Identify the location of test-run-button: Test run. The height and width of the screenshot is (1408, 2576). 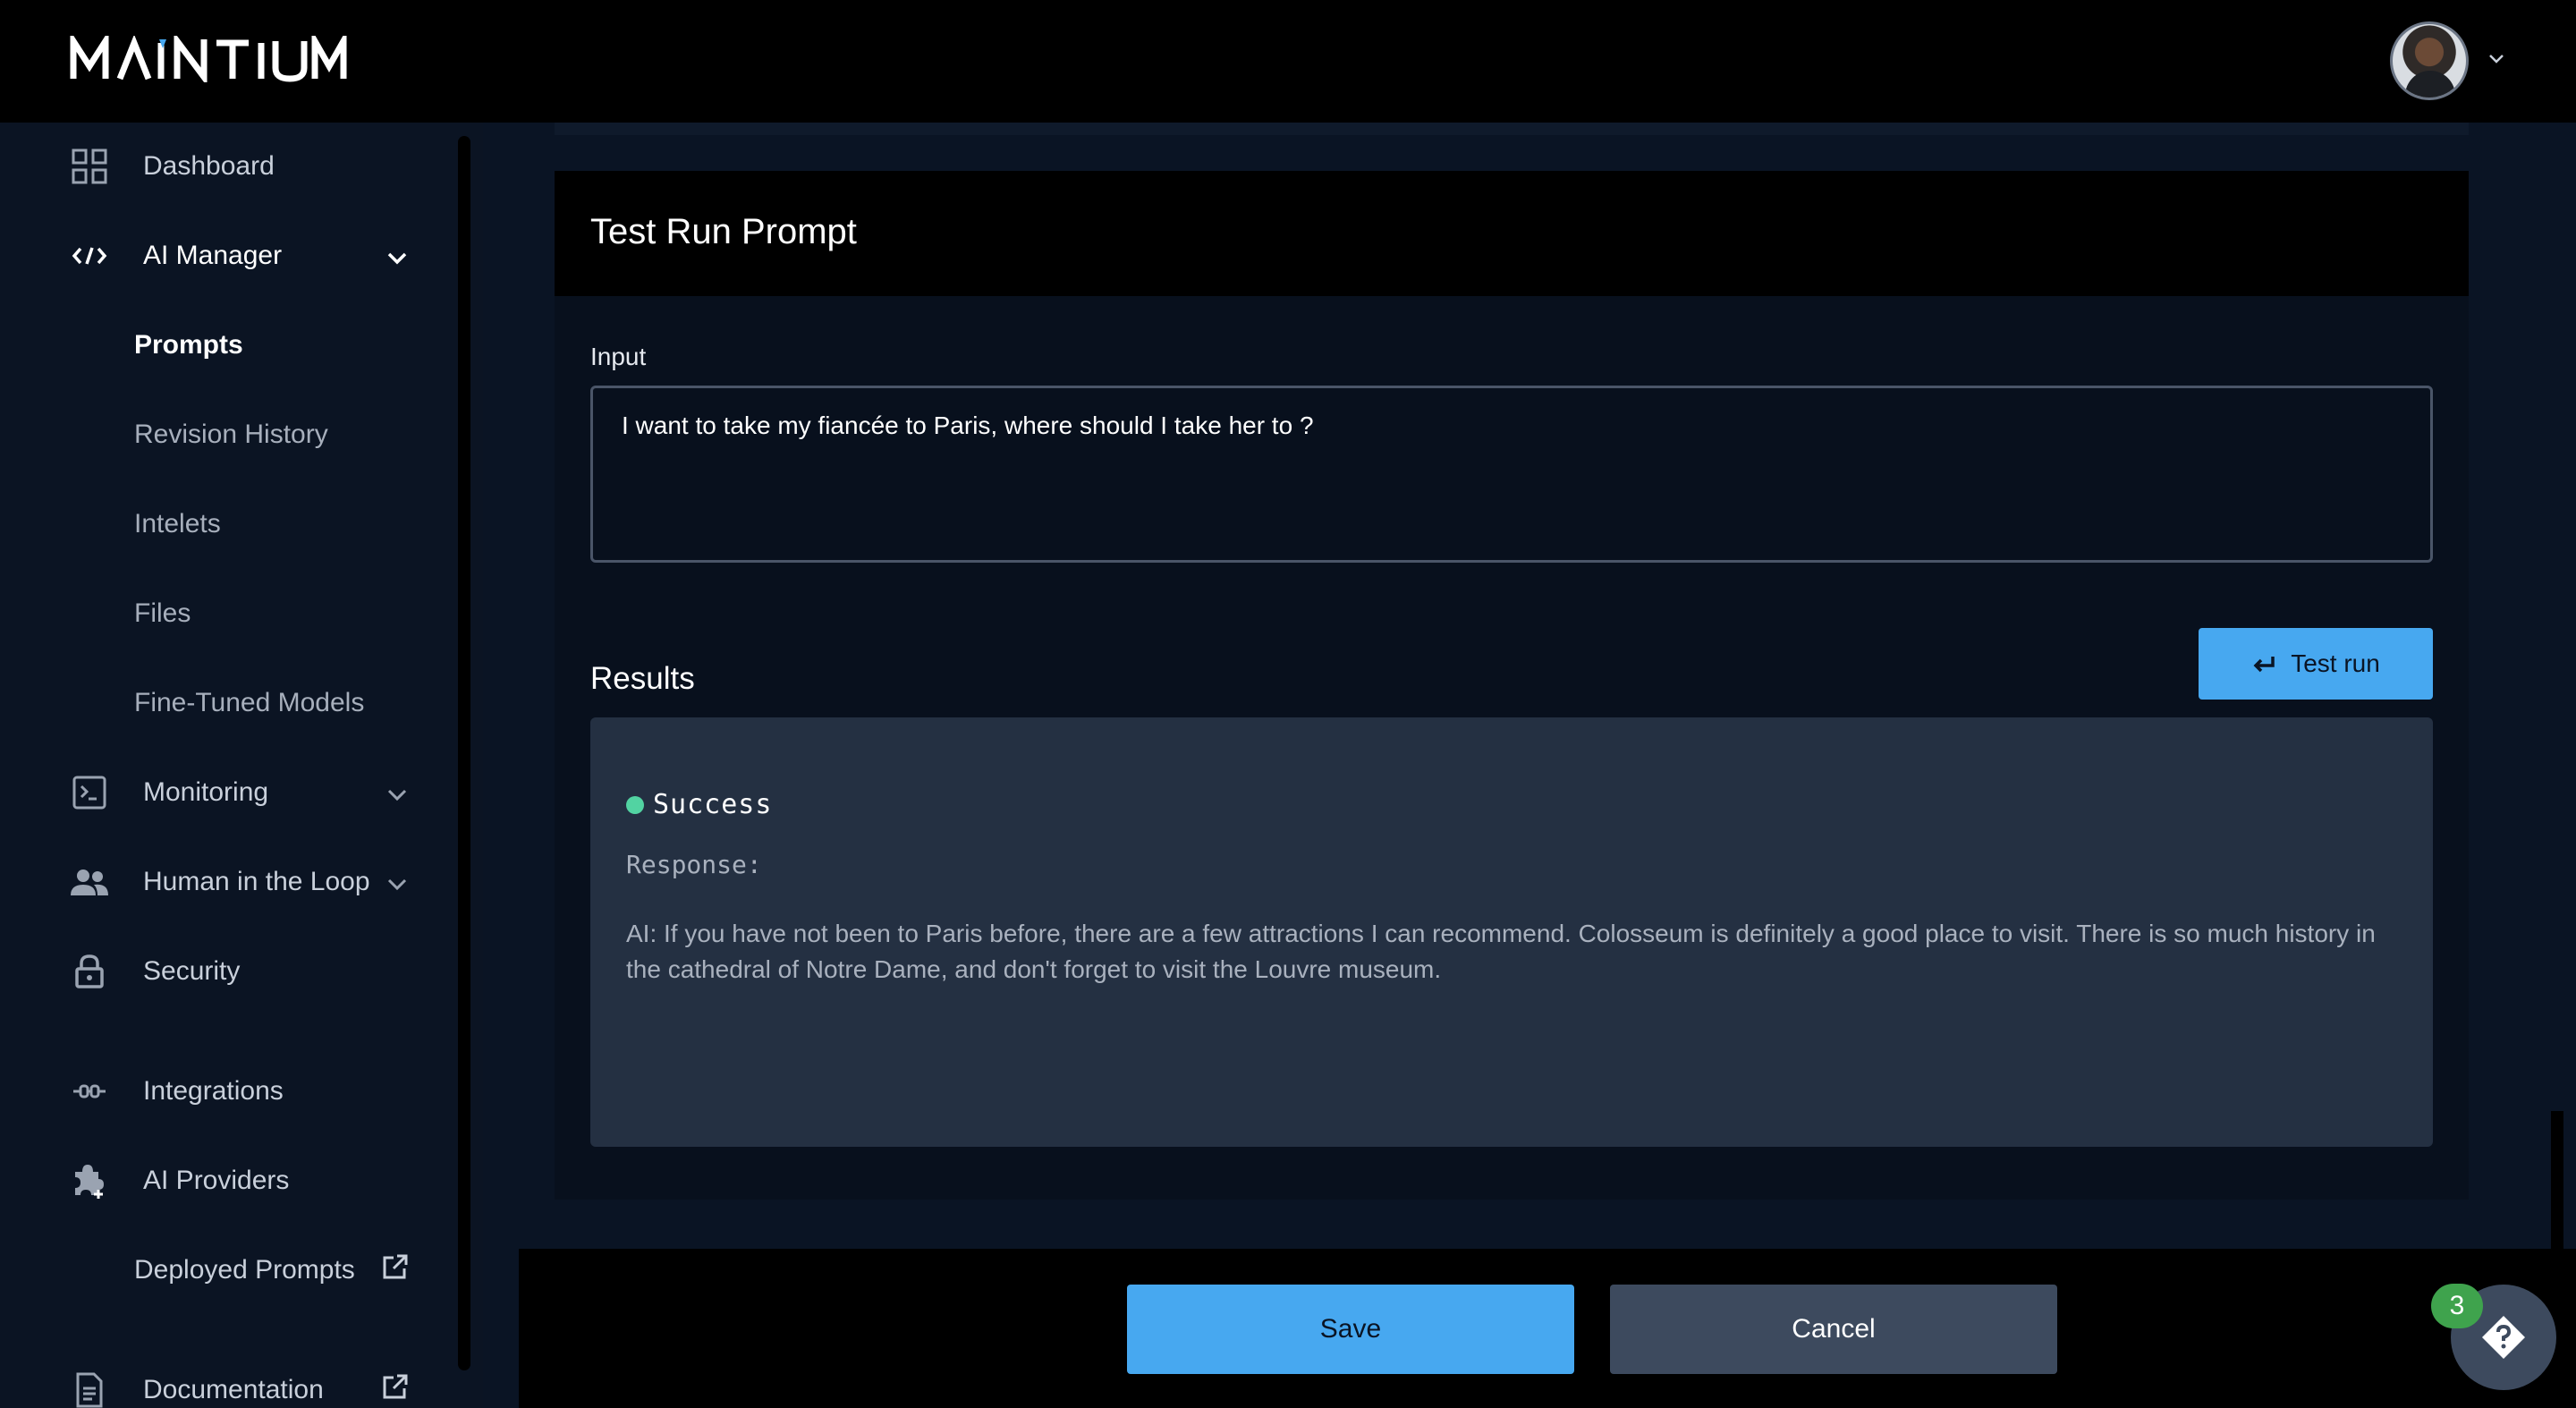
(2316, 664).